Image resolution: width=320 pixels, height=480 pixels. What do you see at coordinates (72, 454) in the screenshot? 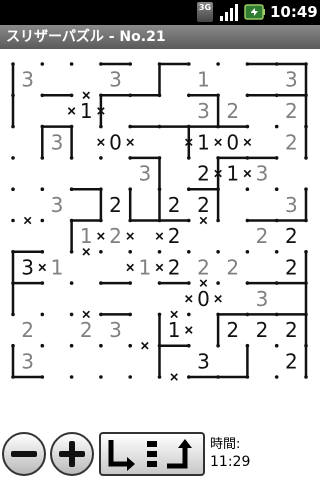
I see `zoom-in-button` at bounding box center [72, 454].